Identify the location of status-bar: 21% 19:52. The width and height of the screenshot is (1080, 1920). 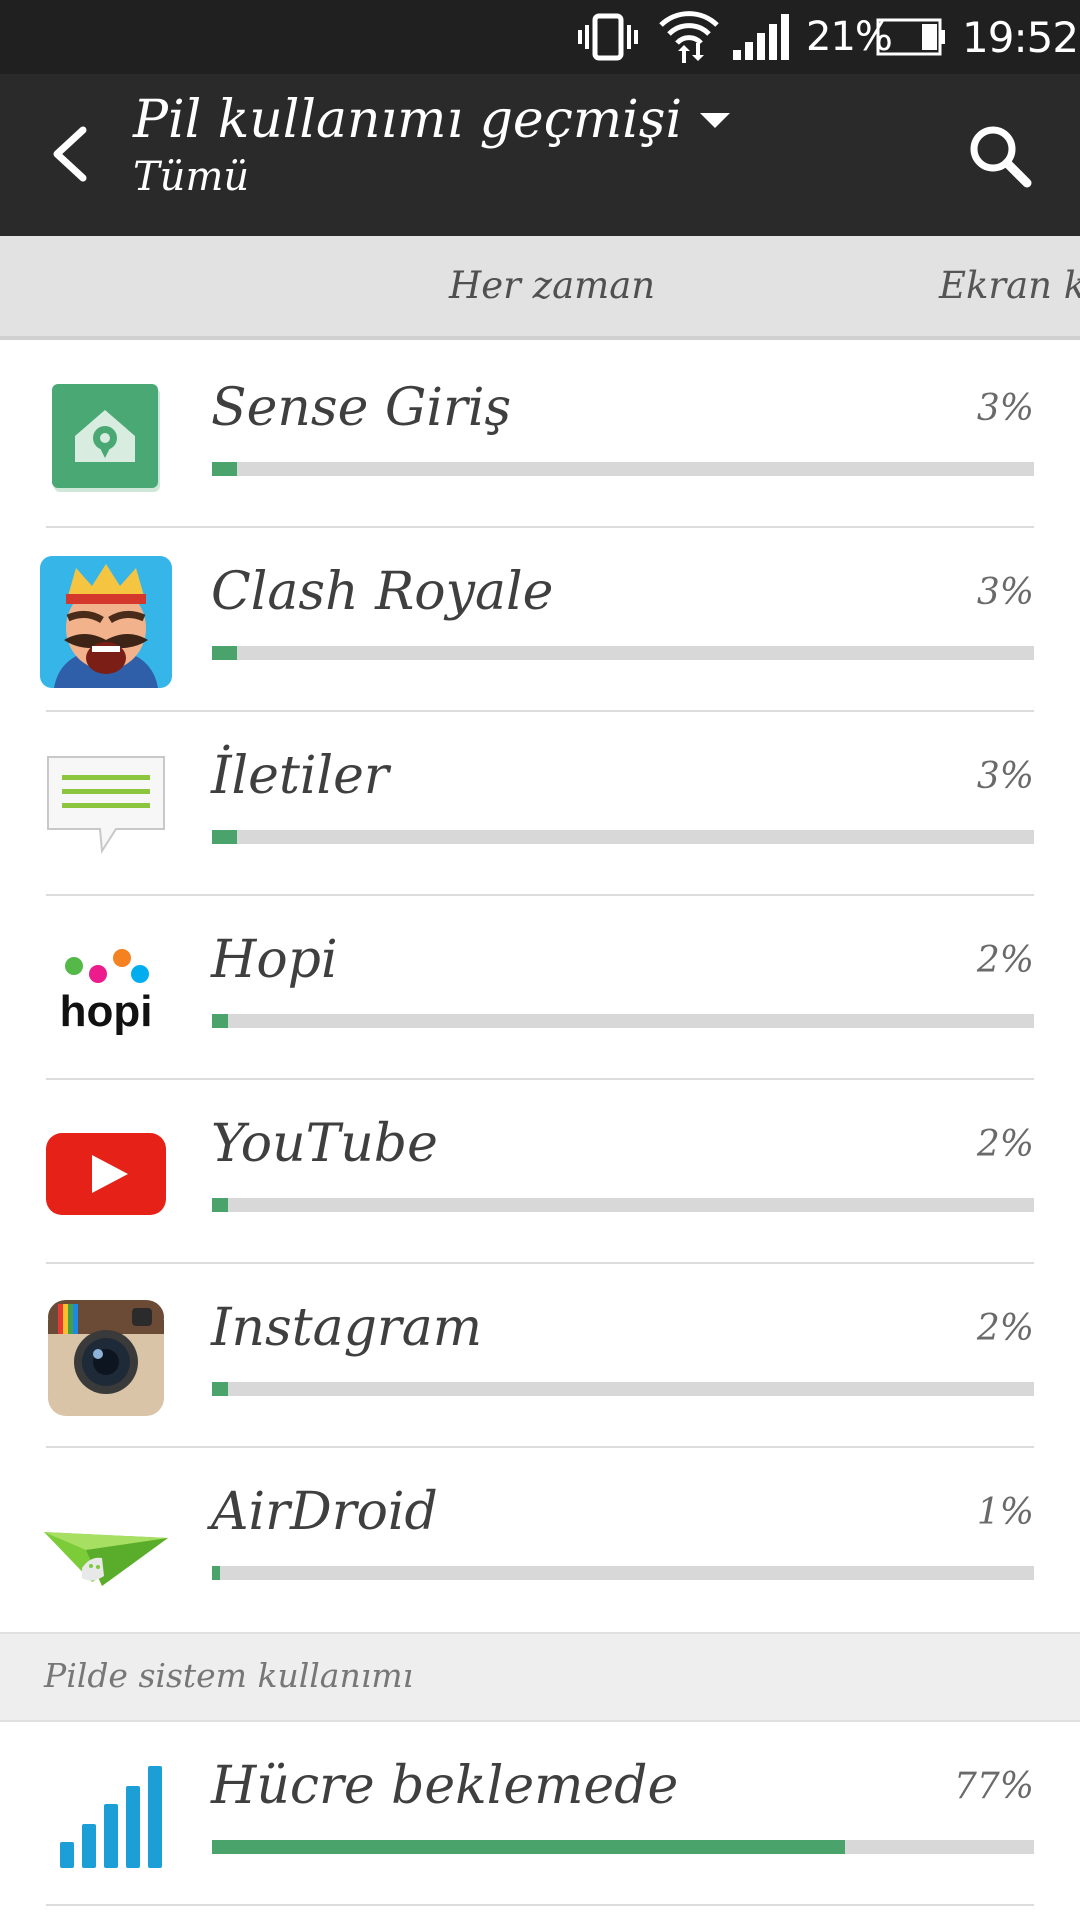
(540, 37).